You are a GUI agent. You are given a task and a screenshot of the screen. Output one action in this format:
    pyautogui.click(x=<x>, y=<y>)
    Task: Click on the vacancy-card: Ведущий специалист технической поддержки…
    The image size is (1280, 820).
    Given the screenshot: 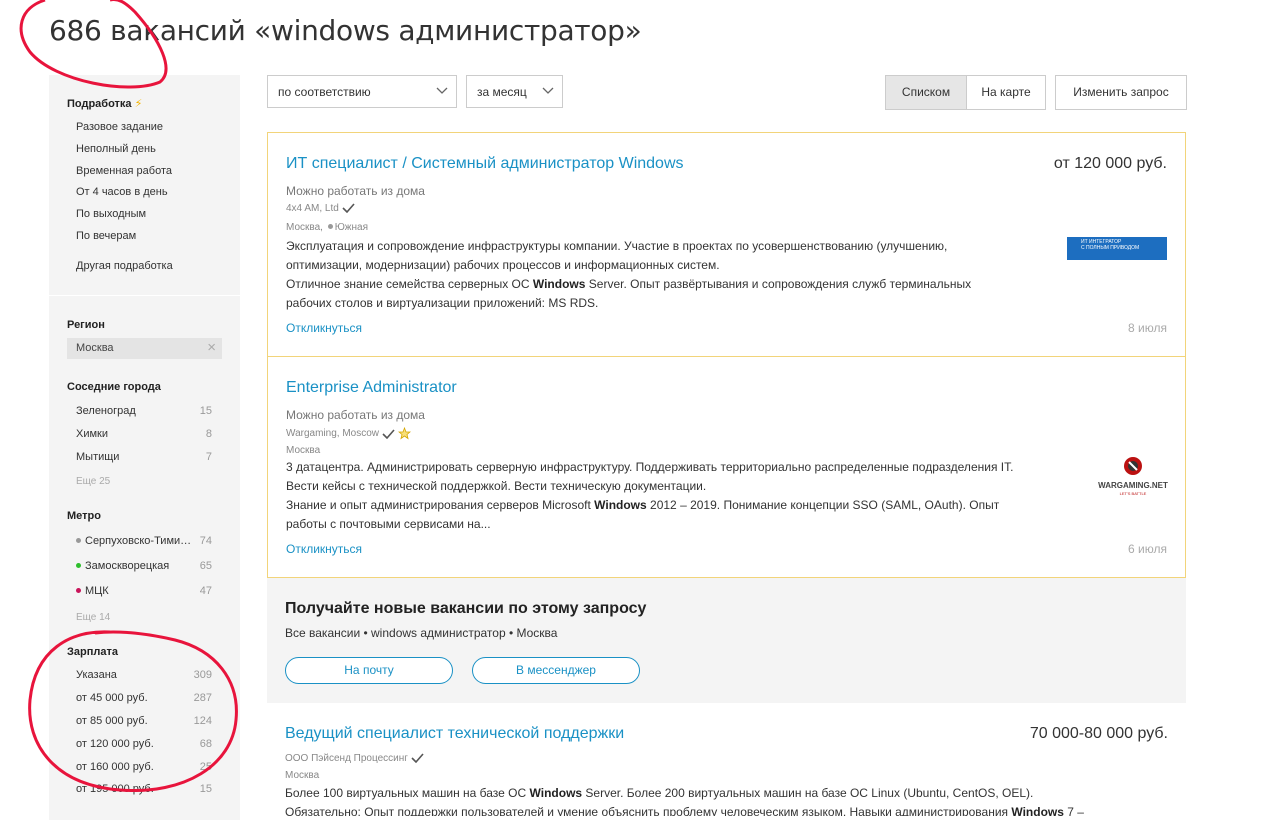 What is the action you would take?
    pyautogui.click(x=726, y=760)
    